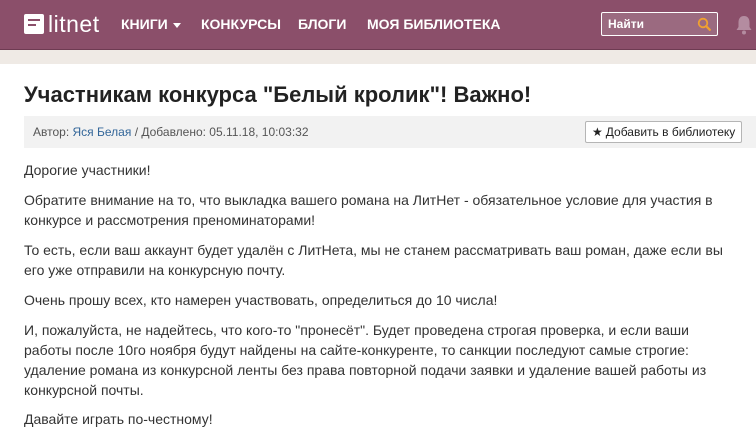 The image size is (756, 438). Describe the element at coordinates (433, 24) in the screenshot. I see `nav-my-library: МОЯ БИБЛИОТЕКА` at that location.